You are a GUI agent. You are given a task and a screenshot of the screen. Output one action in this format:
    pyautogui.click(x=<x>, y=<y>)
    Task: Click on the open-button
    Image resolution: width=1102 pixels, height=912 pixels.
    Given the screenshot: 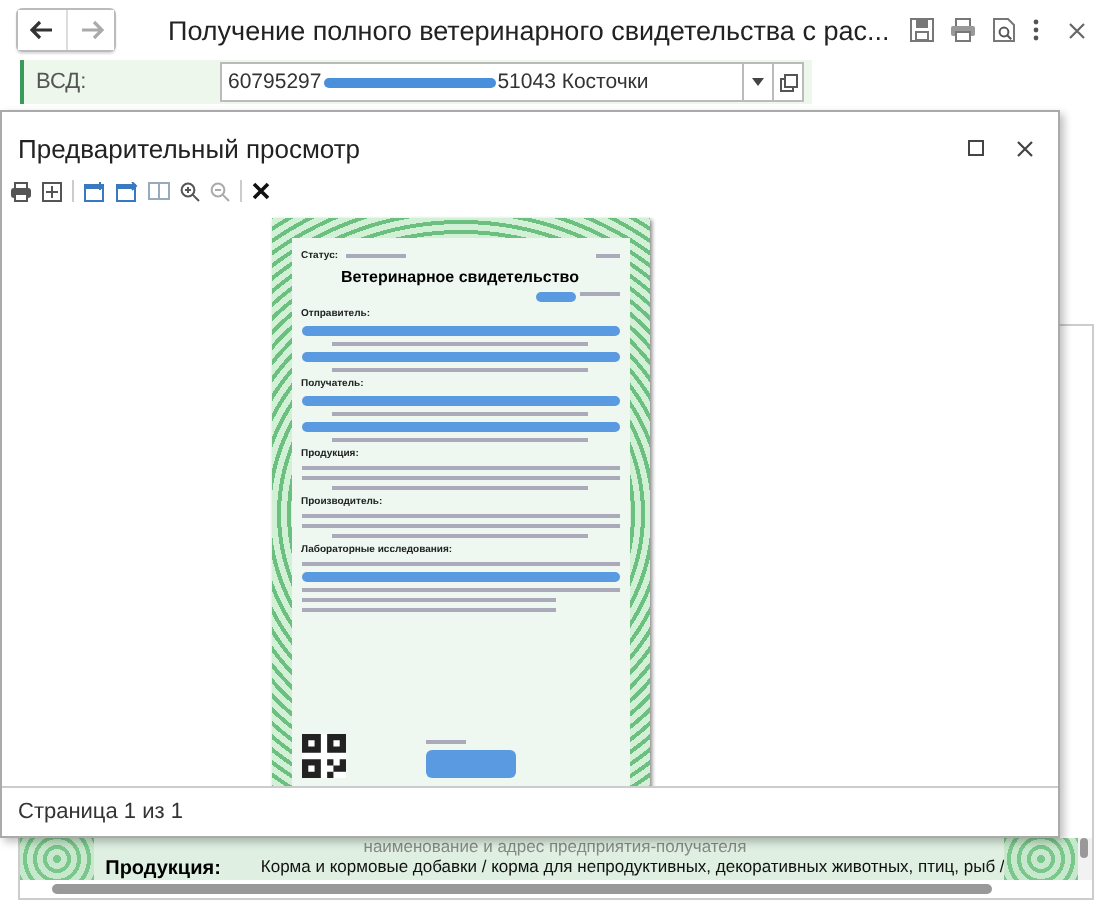 What is the action you would take?
    pyautogui.click(x=788, y=82)
    